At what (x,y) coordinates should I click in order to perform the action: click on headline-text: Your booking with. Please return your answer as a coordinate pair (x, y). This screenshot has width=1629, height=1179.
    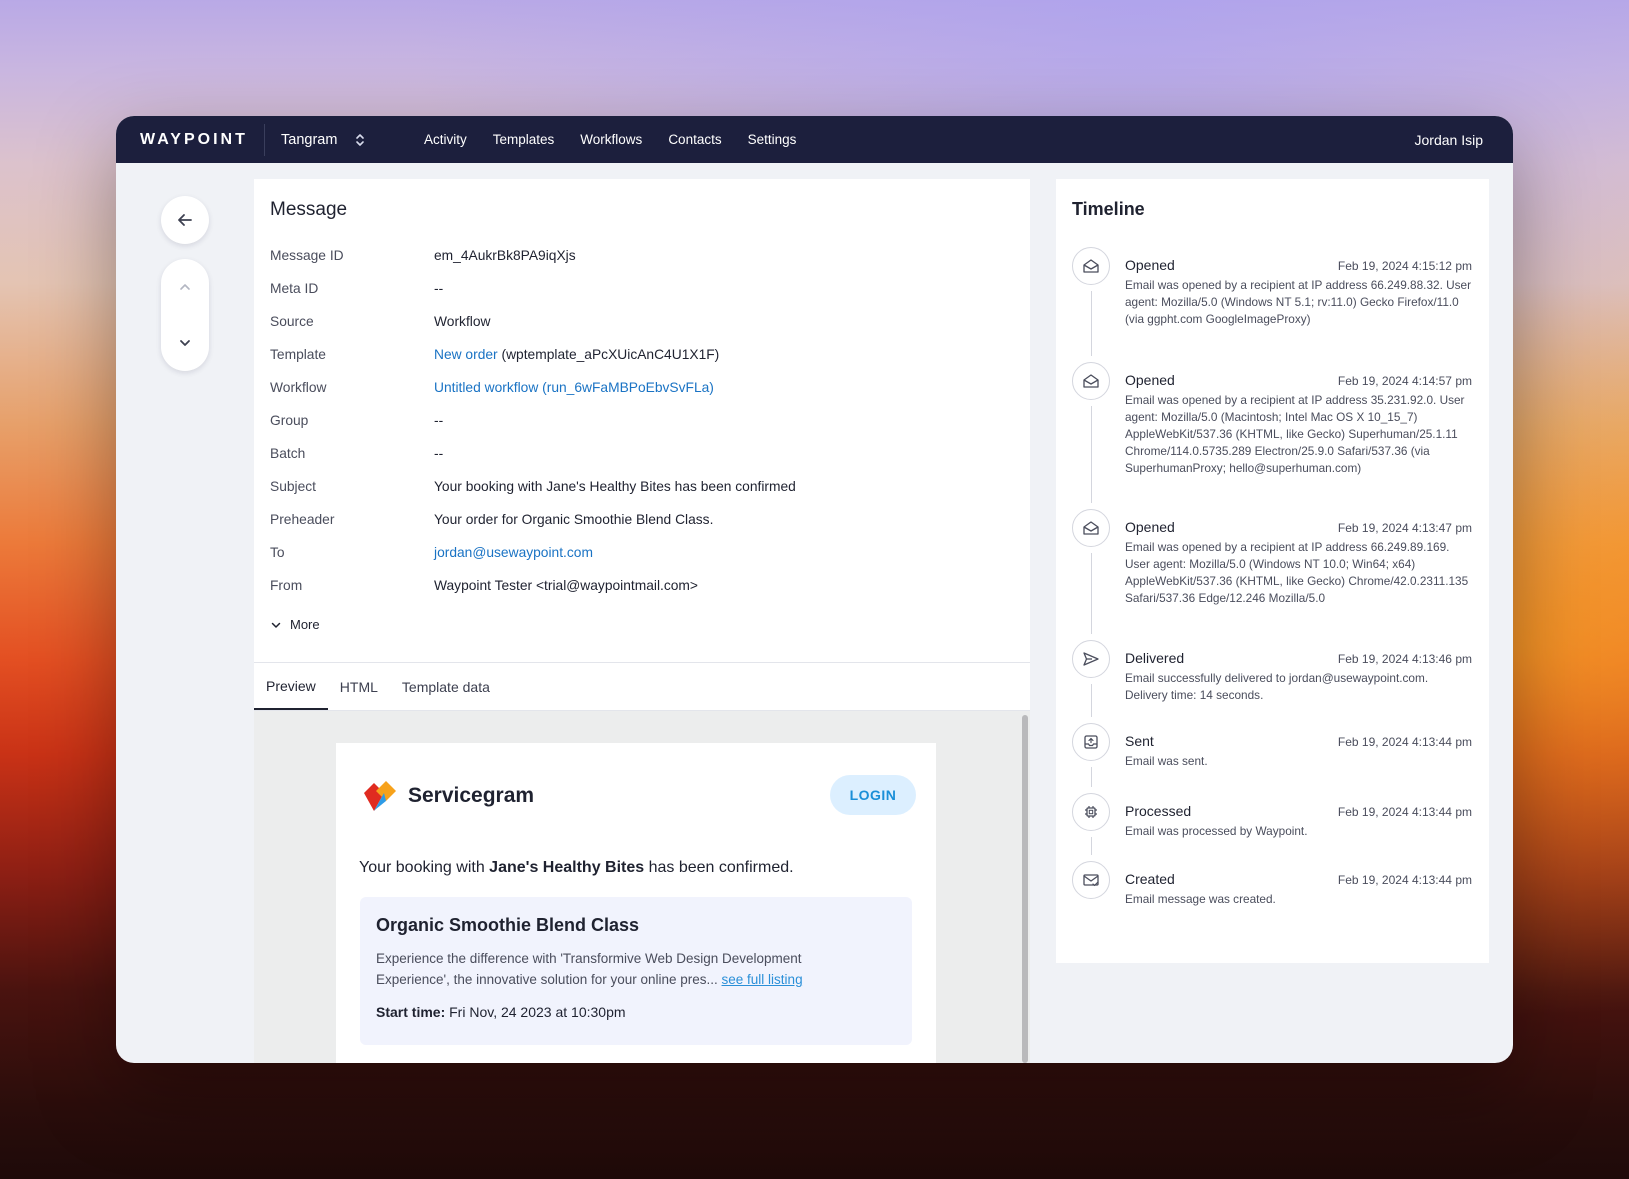
    Looking at the image, I should click on (424, 867).